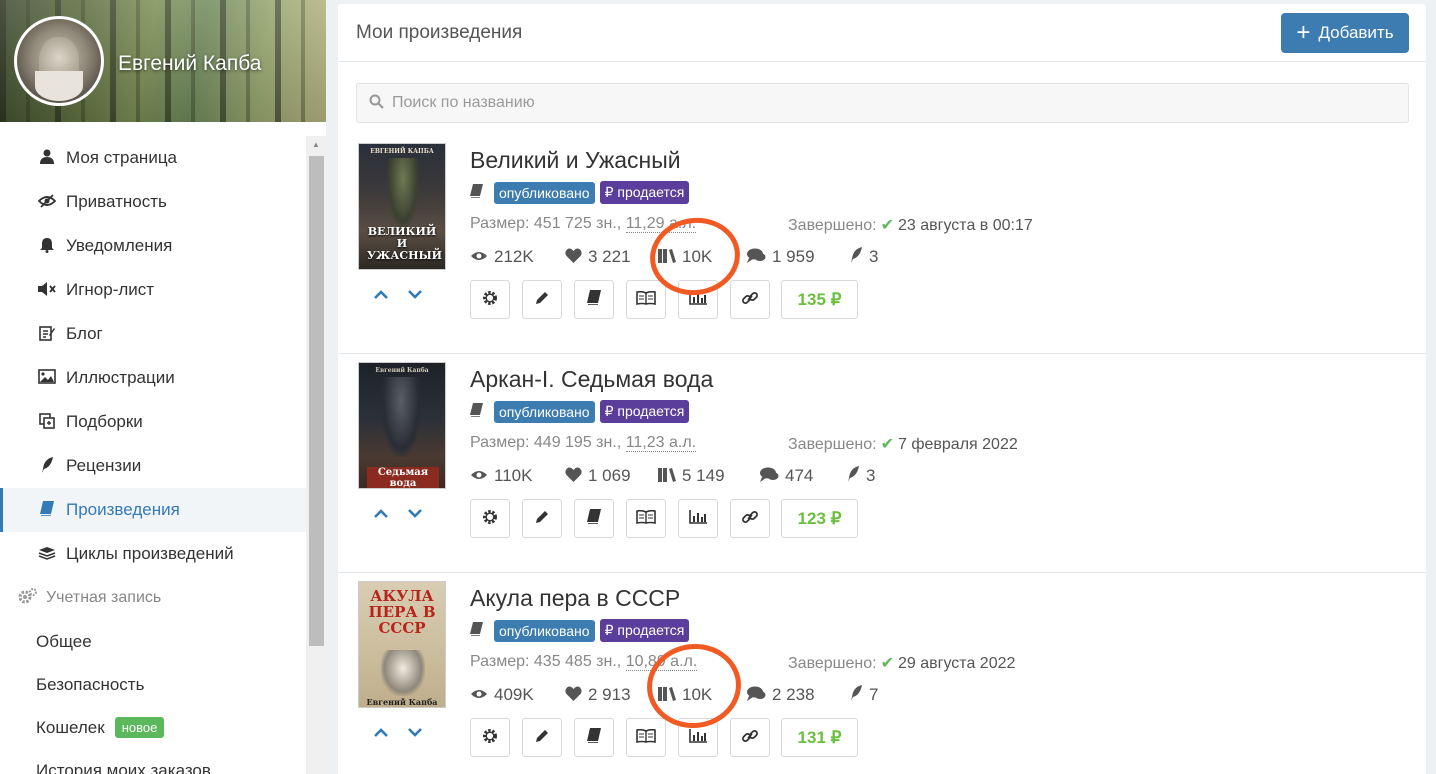  What do you see at coordinates (402, 644) in the screenshot?
I see `book-cover: АКУЛА ПЕРА В СССР Евгений Капба` at bounding box center [402, 644].